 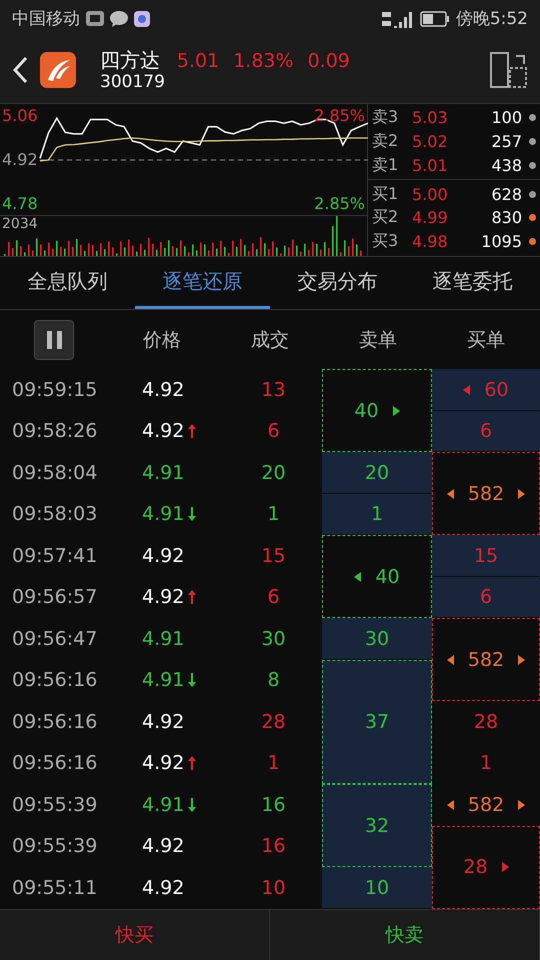 What do you see at coordinates (54, 340) in the screenshot?
I see `pause-button` at bounding box center [54, 340].